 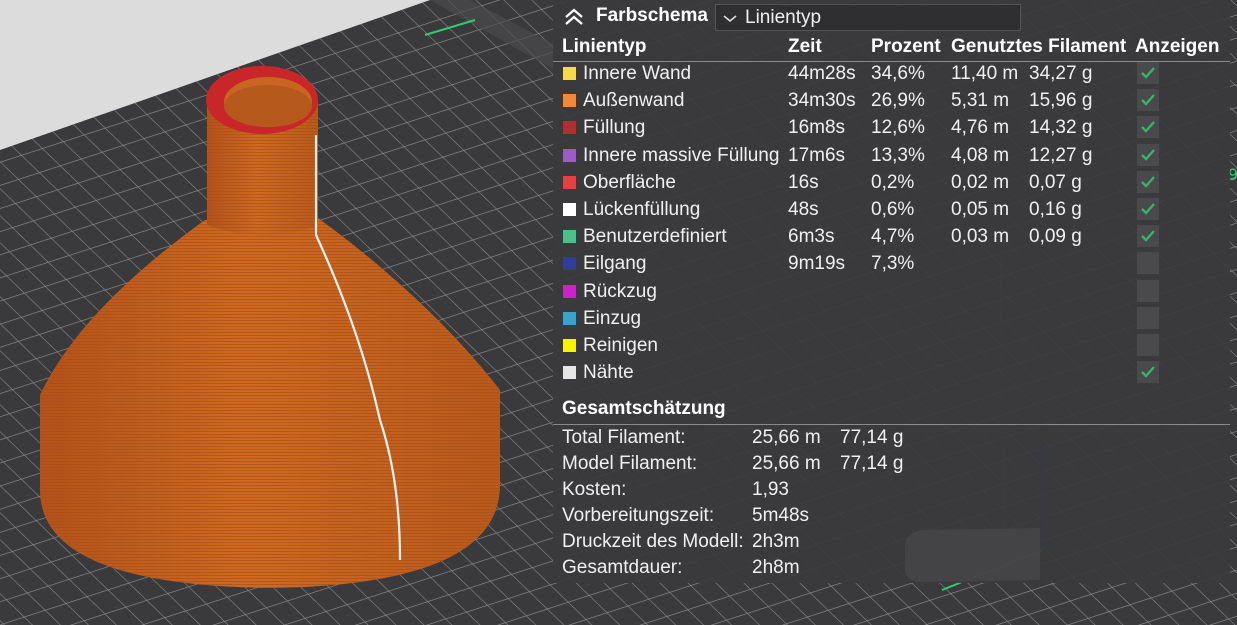 I want to click on linetype-name: Eilgang, so click(x=615, y=264).